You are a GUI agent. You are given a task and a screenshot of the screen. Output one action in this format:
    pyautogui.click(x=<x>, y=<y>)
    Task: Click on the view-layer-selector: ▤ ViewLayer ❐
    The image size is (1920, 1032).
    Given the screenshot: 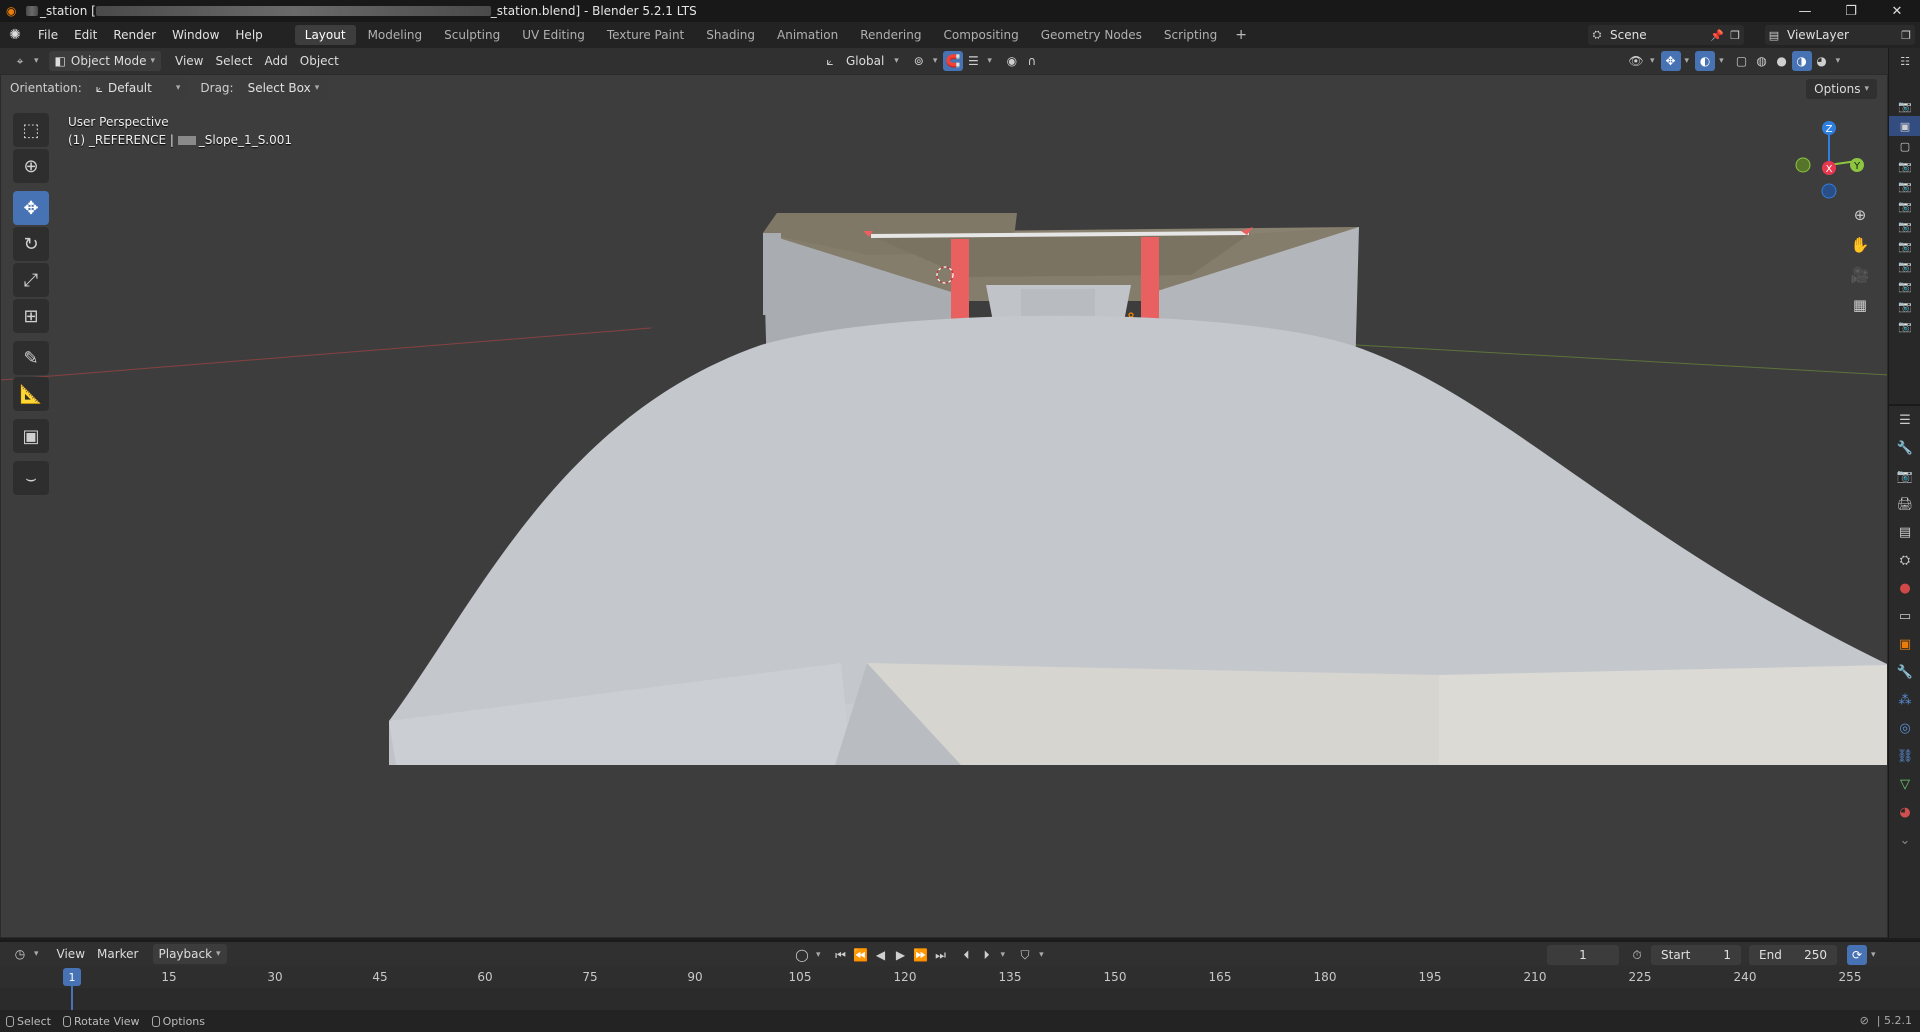 What is the action you would take?
    pyautogui.click(x=1840, y=35)
    